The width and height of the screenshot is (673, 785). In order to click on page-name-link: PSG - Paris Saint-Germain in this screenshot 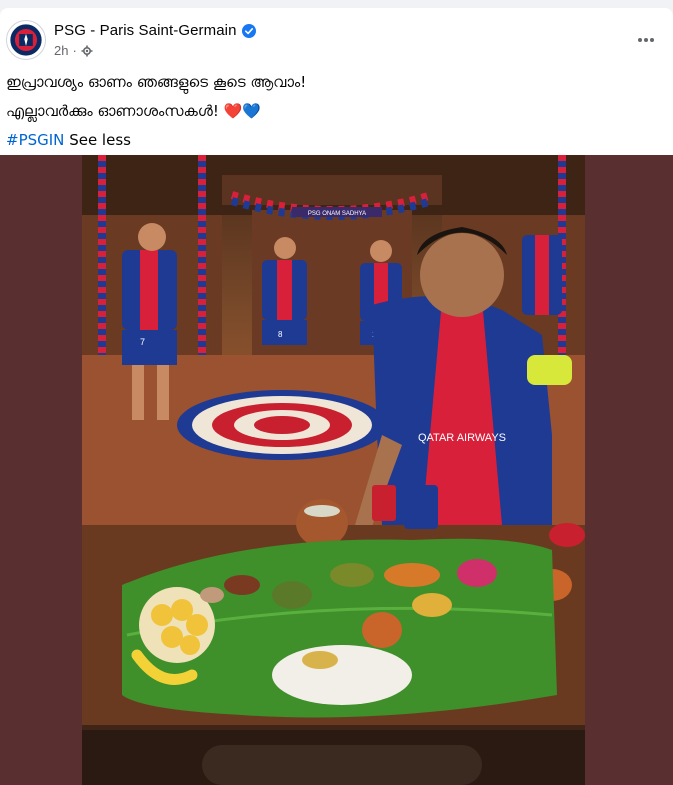, I will do `click(145, 30)`.